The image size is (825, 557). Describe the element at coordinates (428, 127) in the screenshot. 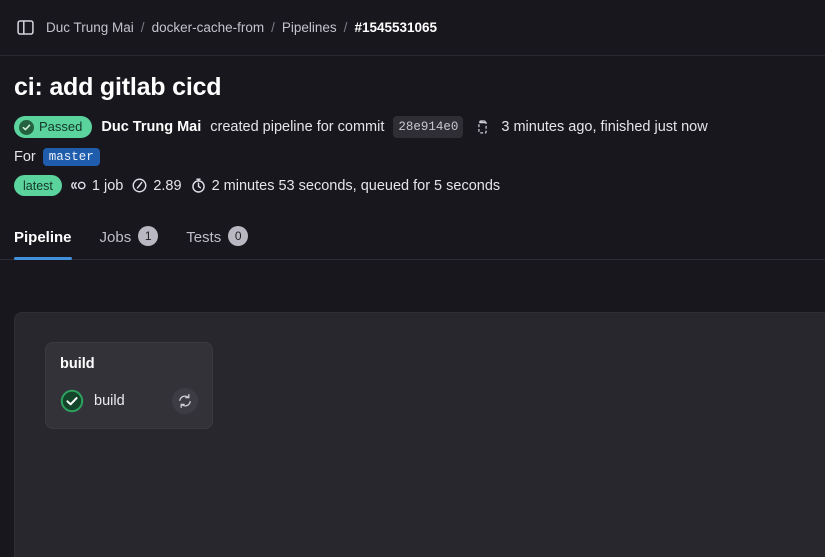

I see `commit-sha: 28e914e0` at that location.